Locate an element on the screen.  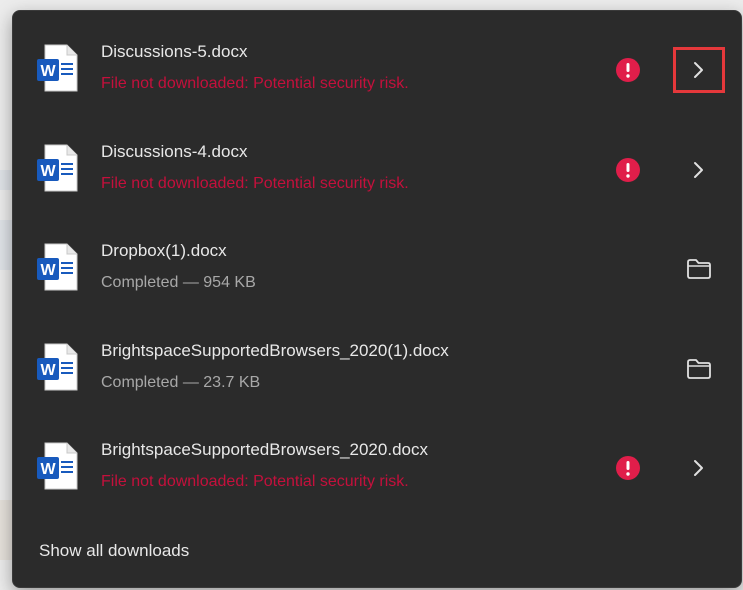
file-name: Dropbox(1).docx is located at coordinates (164, 250).